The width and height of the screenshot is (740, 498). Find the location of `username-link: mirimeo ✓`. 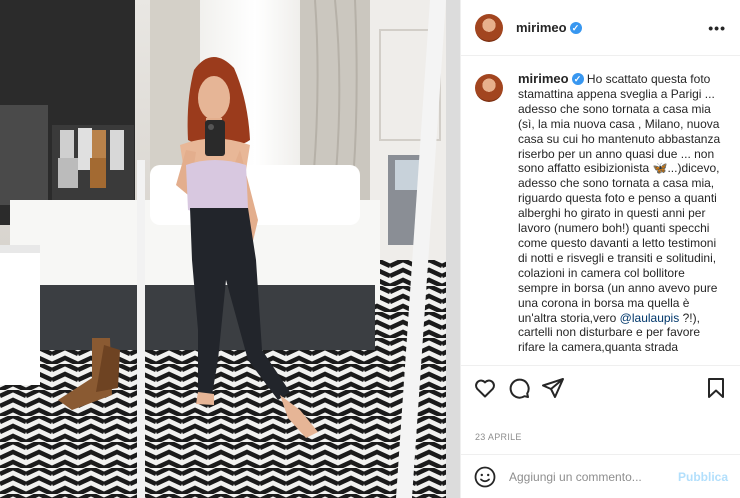

username-link: mirimeo ✓ is located at coordinates (549, 27).